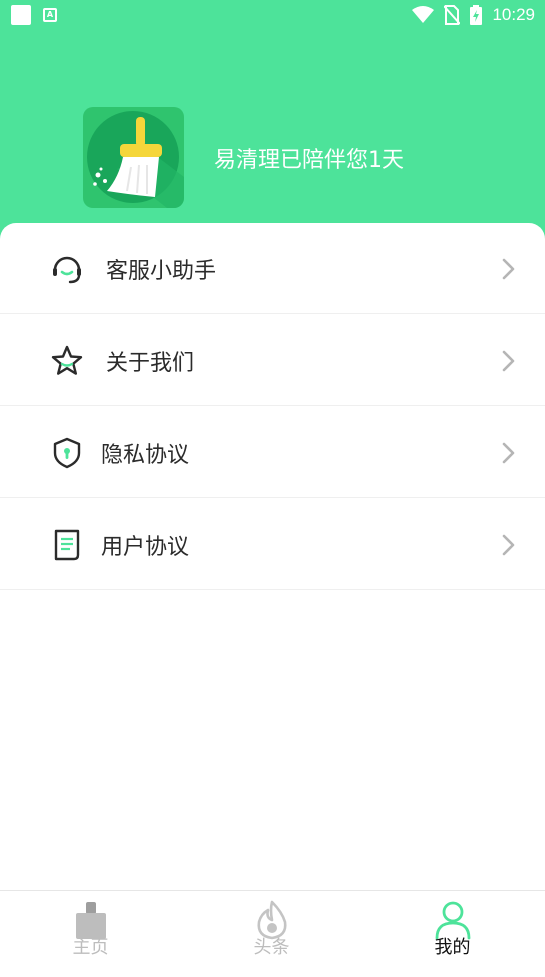 The height and width of the screenshot is (977, 545). What do you see at coordinates (90, 934) in the screenshot?
I see `tab-home: 主页` at bounding box center [90, 934].